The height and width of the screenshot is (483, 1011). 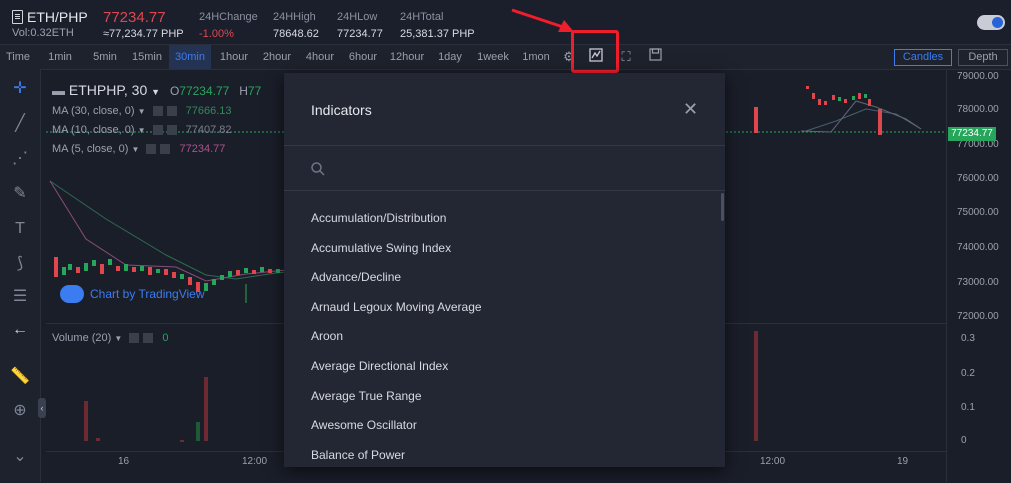 I want to click on ruler-icon: 📏, so click(x=20, y=377).